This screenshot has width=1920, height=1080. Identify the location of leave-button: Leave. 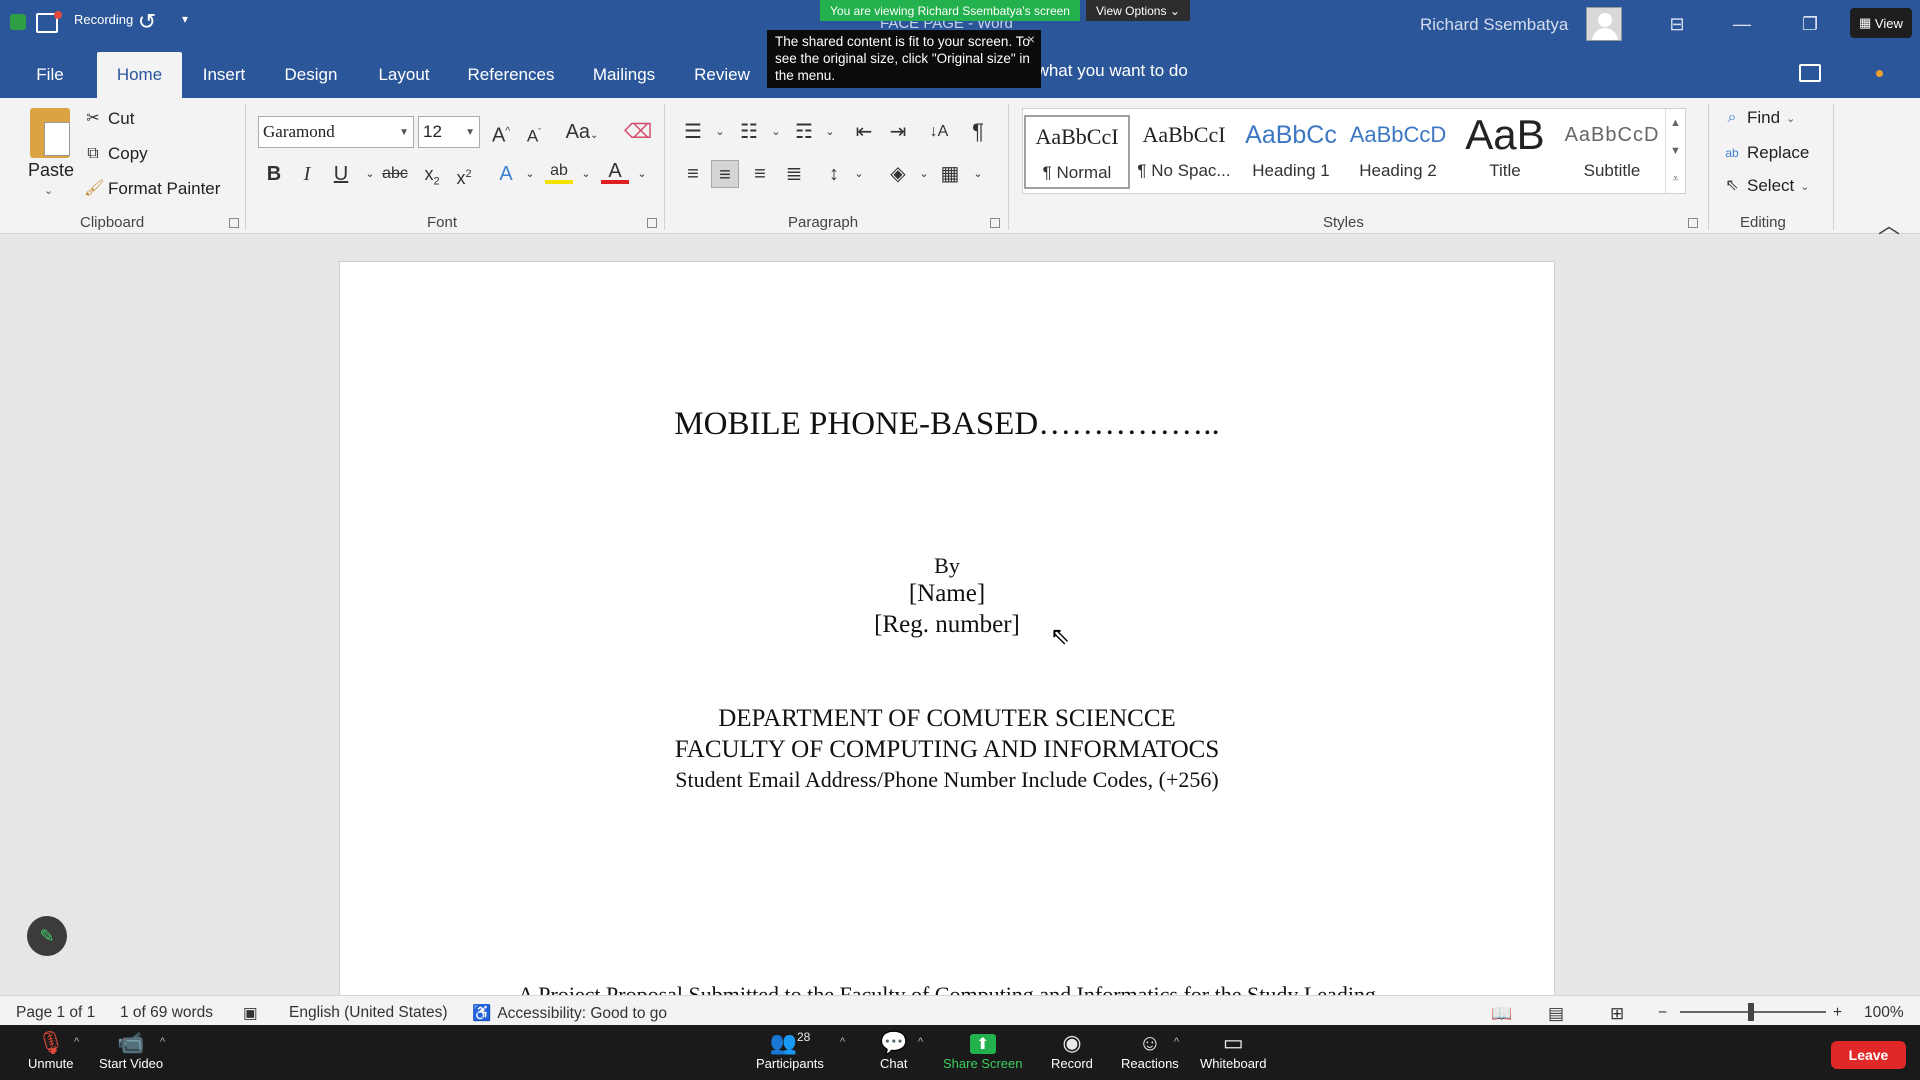
(1868, 1055).